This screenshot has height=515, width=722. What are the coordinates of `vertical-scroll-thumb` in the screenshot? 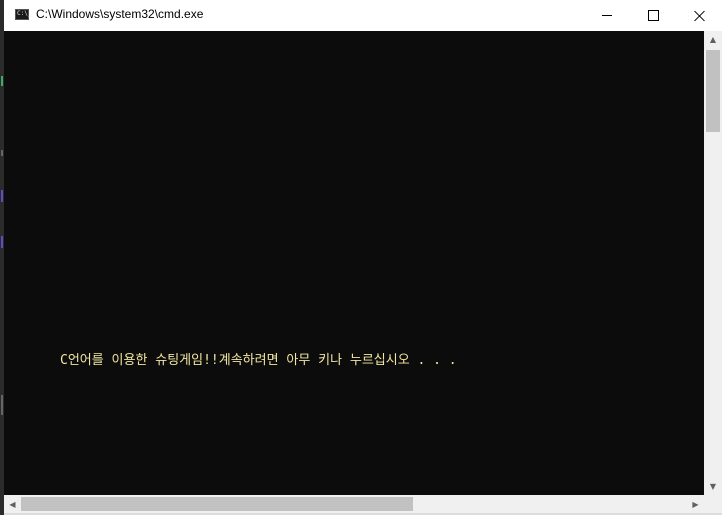 It's located at (713, 91).